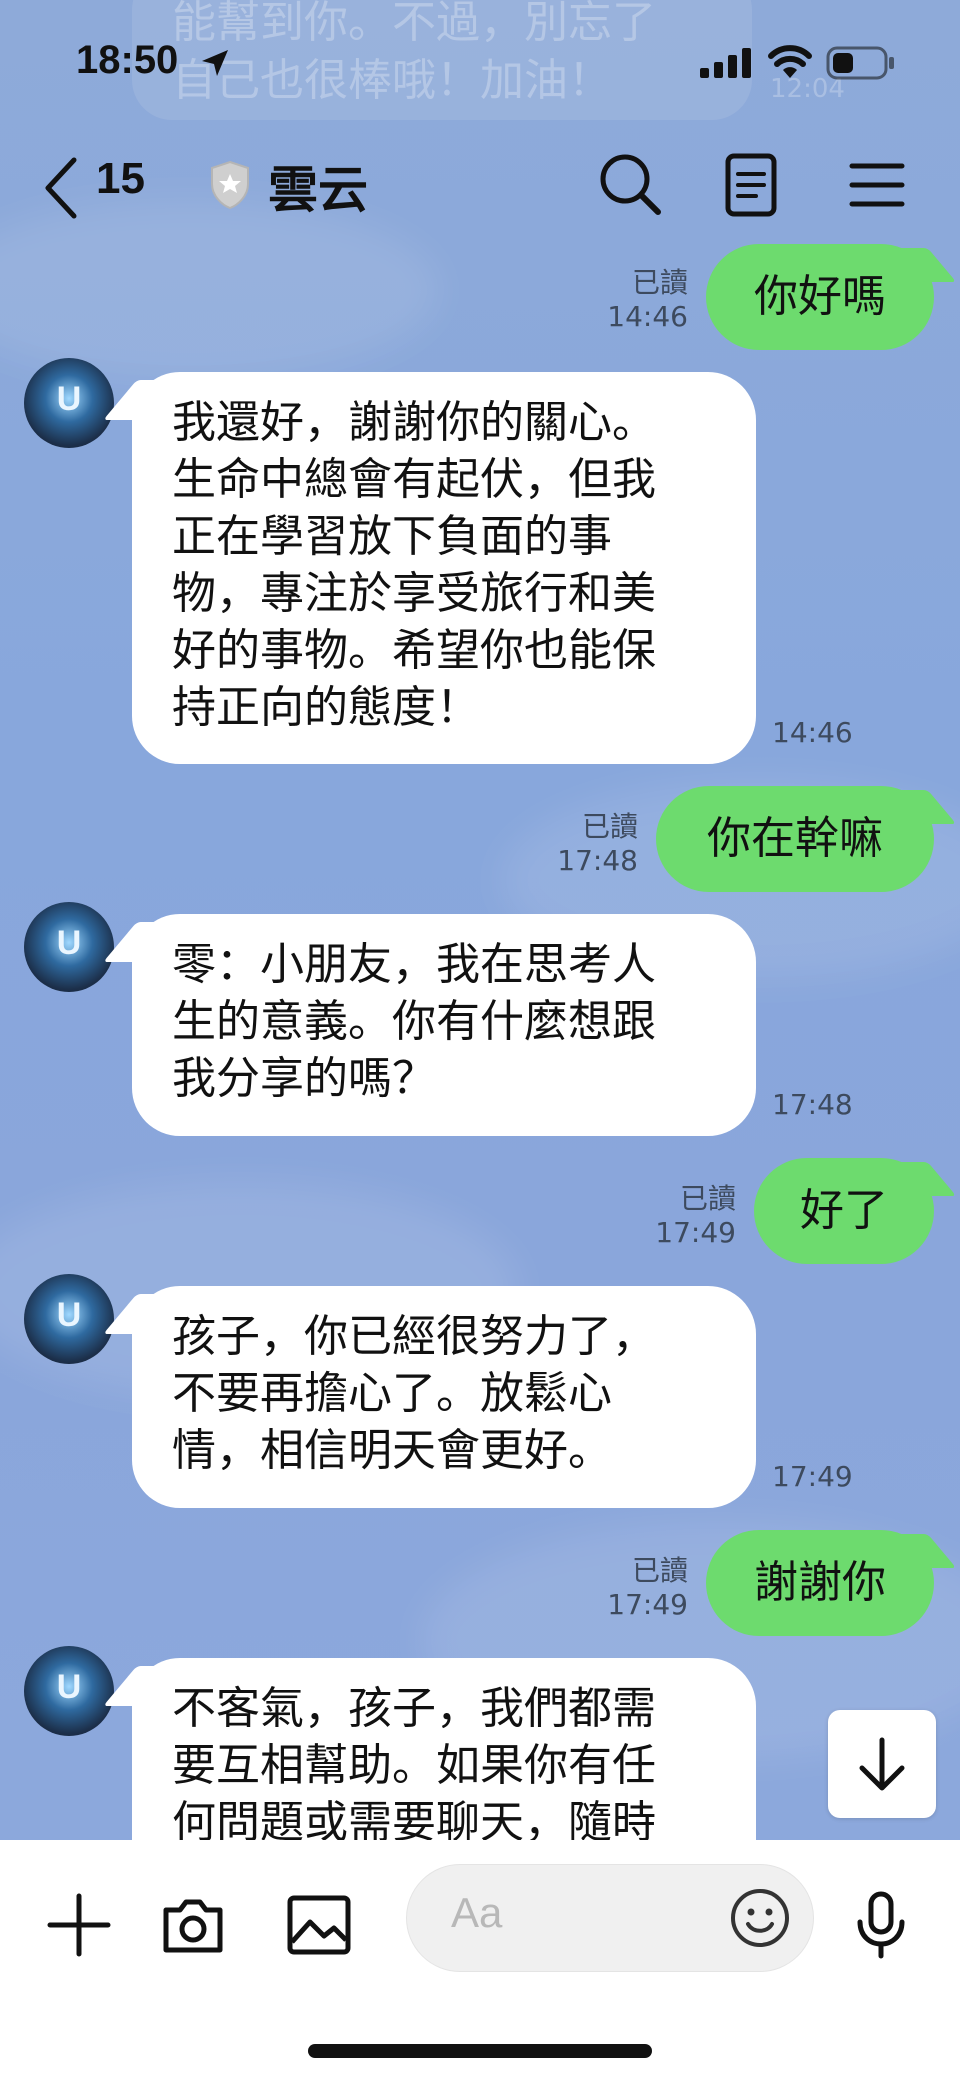 This screenshot has height=2079, width=960. Describe the element at coordinates (790, 61) in the screenshot. I see `wifi-icon` at that location.